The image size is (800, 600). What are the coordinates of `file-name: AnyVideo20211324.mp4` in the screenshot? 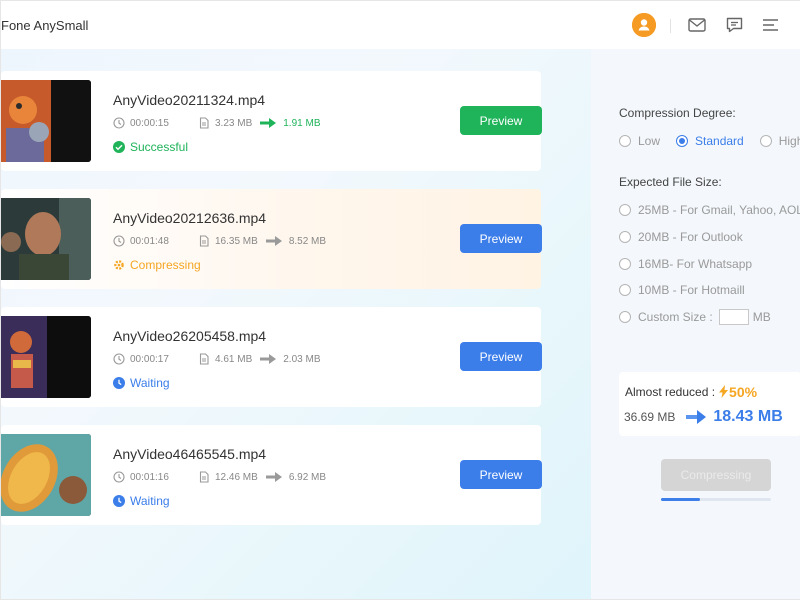 It's located at (189, 100).